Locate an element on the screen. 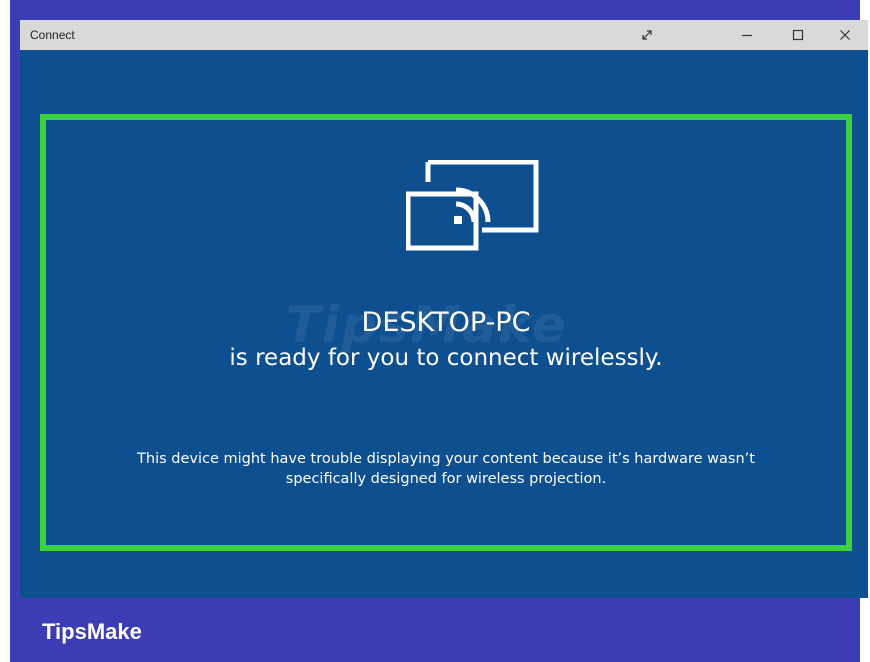  status-message: is ready for you to connect wirelessly. is located at coordinates (446, 358).